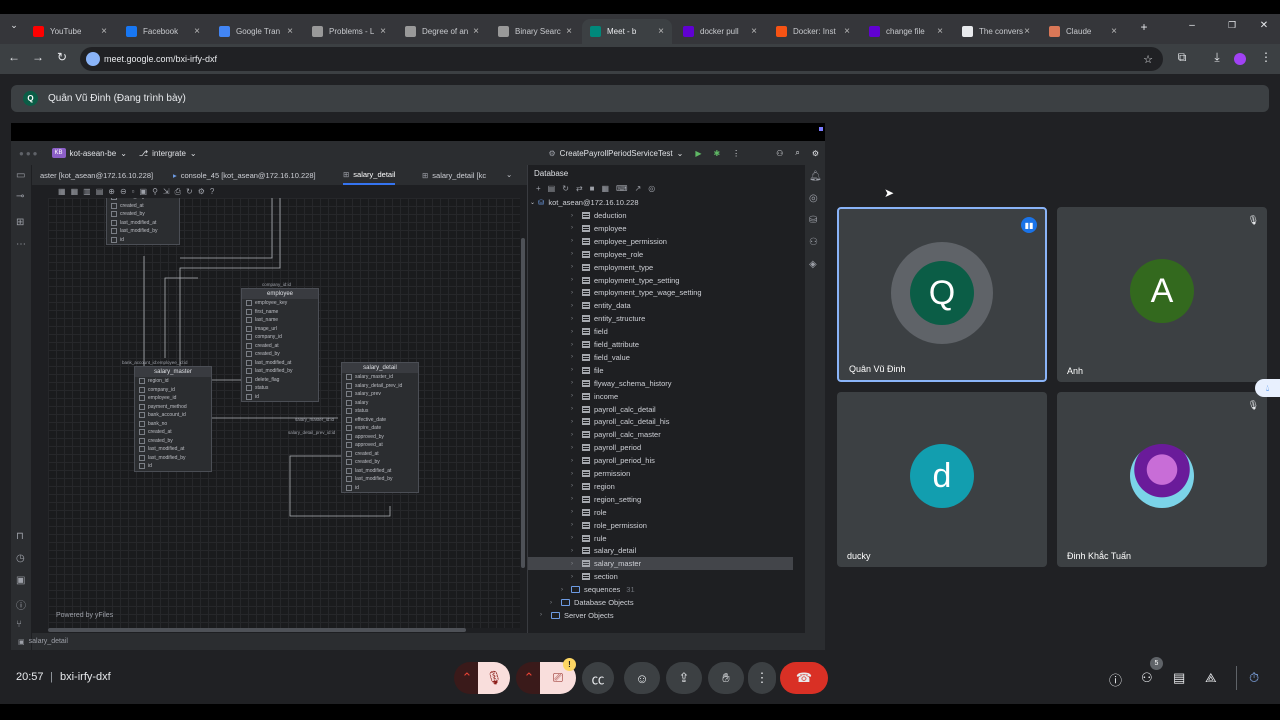 This screenshot has height=720, width=1280. I want to click on maximize-icon: ❐, so click(1232, 25).